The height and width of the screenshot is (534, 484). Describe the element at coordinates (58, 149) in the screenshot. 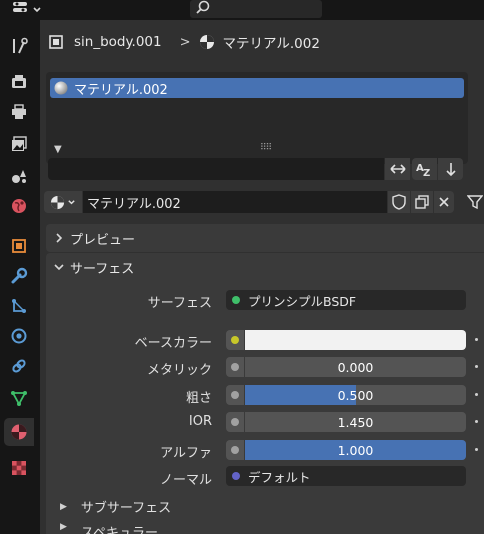

I see `list-options-arrow: ▼` at that location.